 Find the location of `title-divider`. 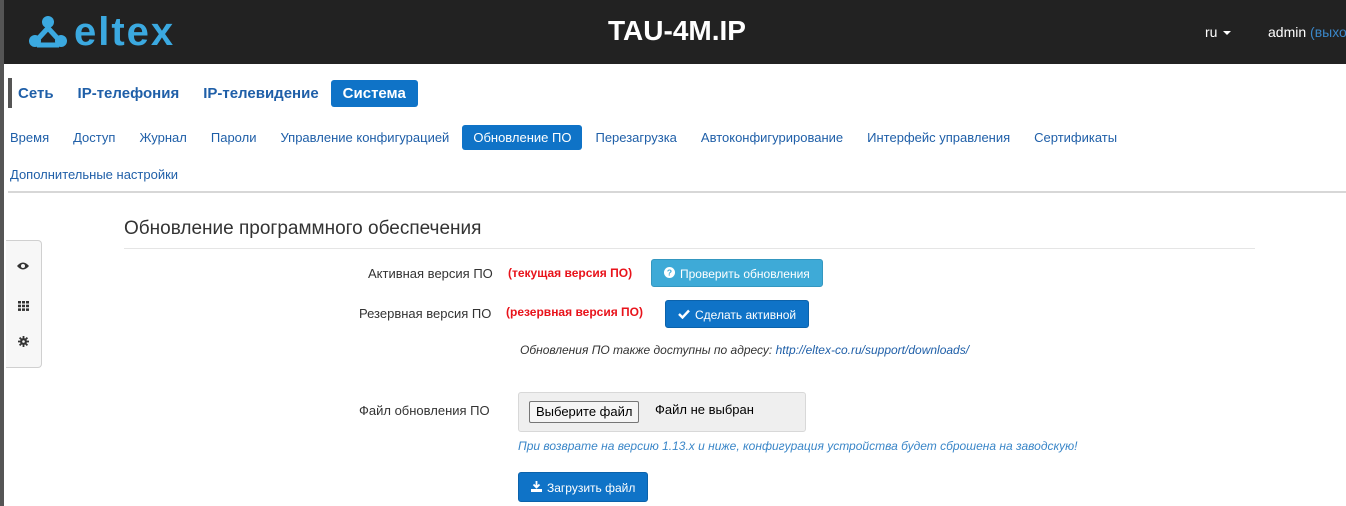

title-divider is located at coordinates (689, 248).